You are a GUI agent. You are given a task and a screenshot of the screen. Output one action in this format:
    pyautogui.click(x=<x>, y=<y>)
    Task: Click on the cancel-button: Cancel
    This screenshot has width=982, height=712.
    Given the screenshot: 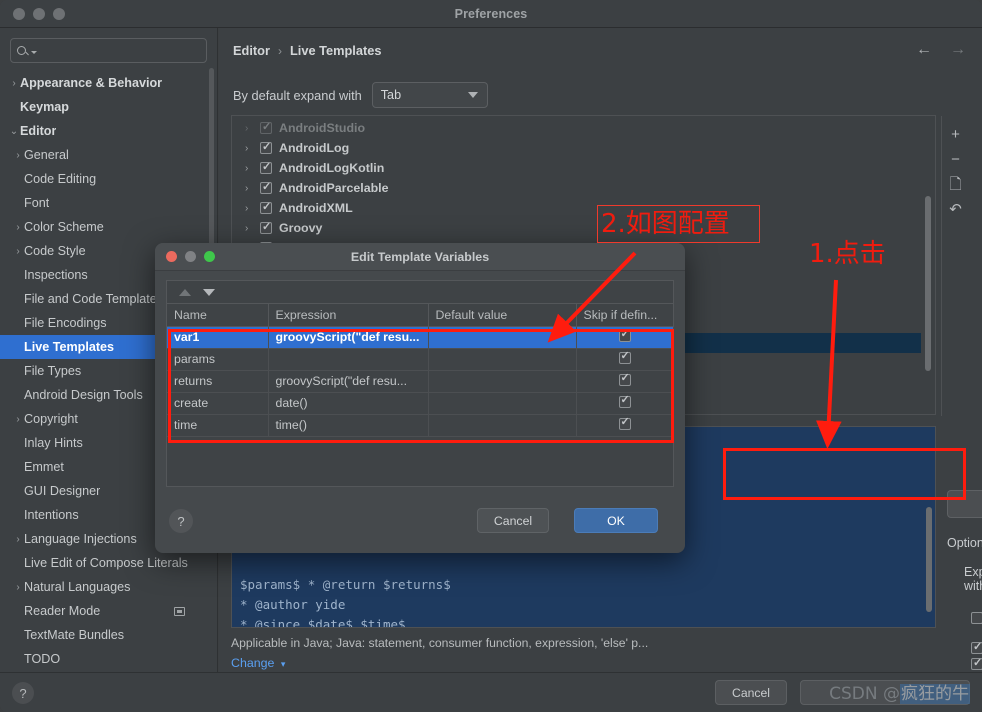 What is the action you would take?
    pyautogui.click(x=751, y=692)
    